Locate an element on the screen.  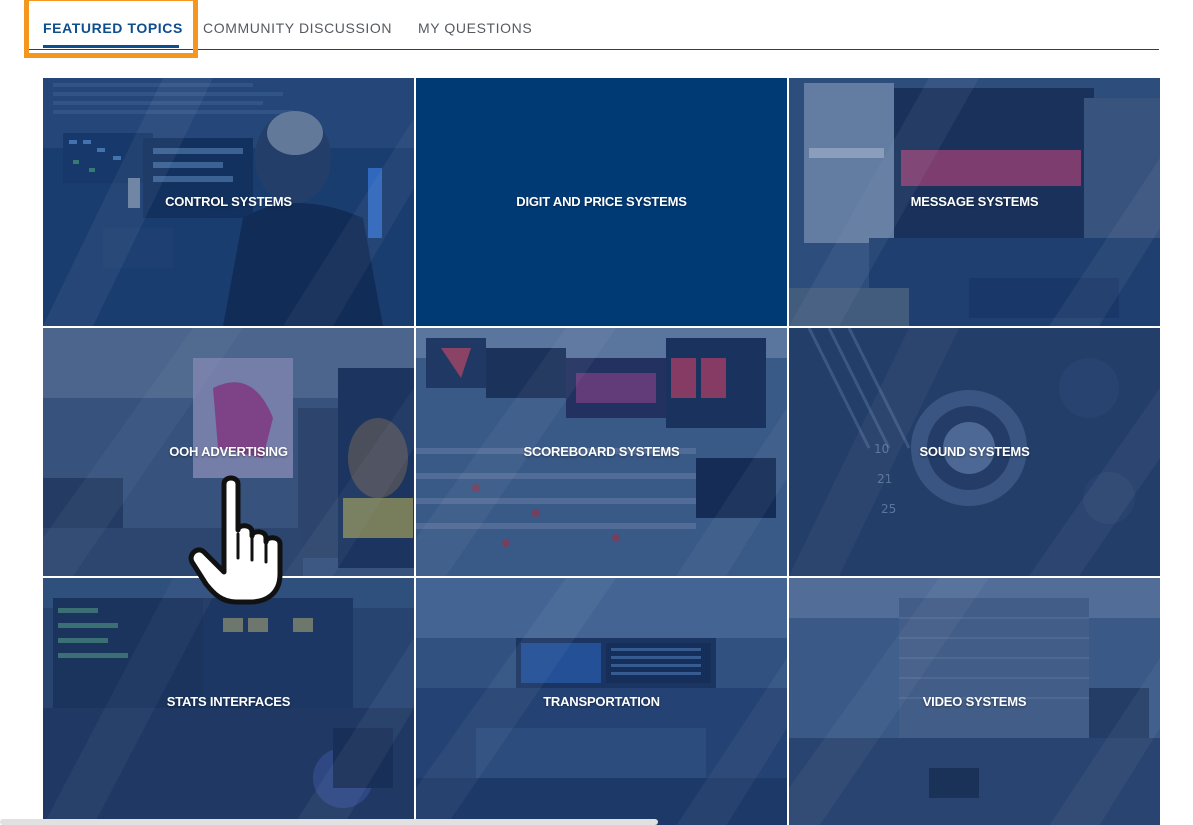
topic-label: STATS INTERFACES is located at coordinates (228, 701).